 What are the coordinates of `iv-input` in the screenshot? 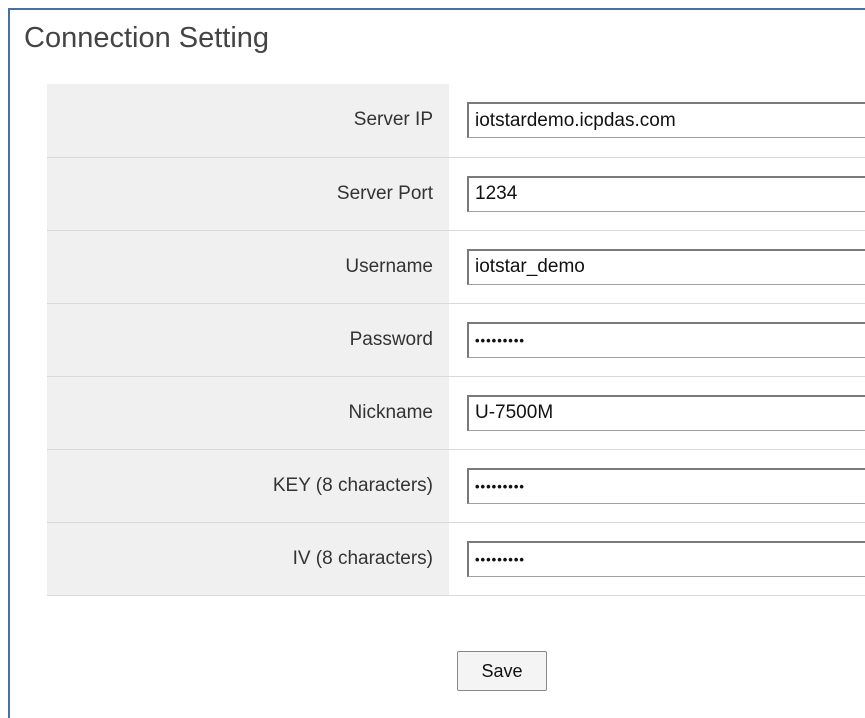 It's located at (666, 558).